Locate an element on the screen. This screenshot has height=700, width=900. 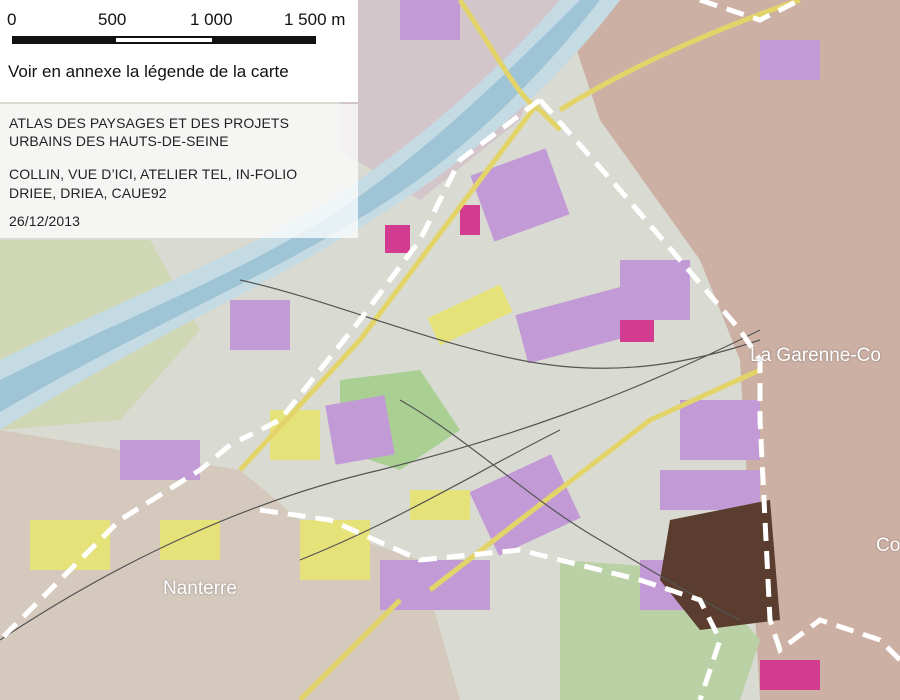
atlas-title-line1: ATLAS DES PAYSAGES ET DES PROJETS is located at coordinates (149, 123).